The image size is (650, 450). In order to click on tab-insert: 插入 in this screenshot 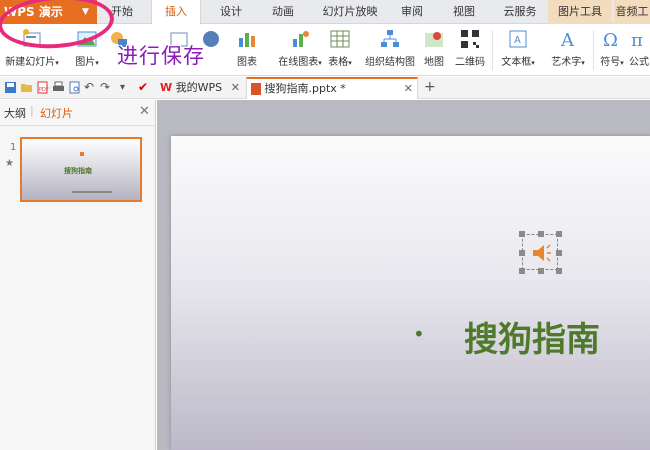, I will do `click(176, 12)`.